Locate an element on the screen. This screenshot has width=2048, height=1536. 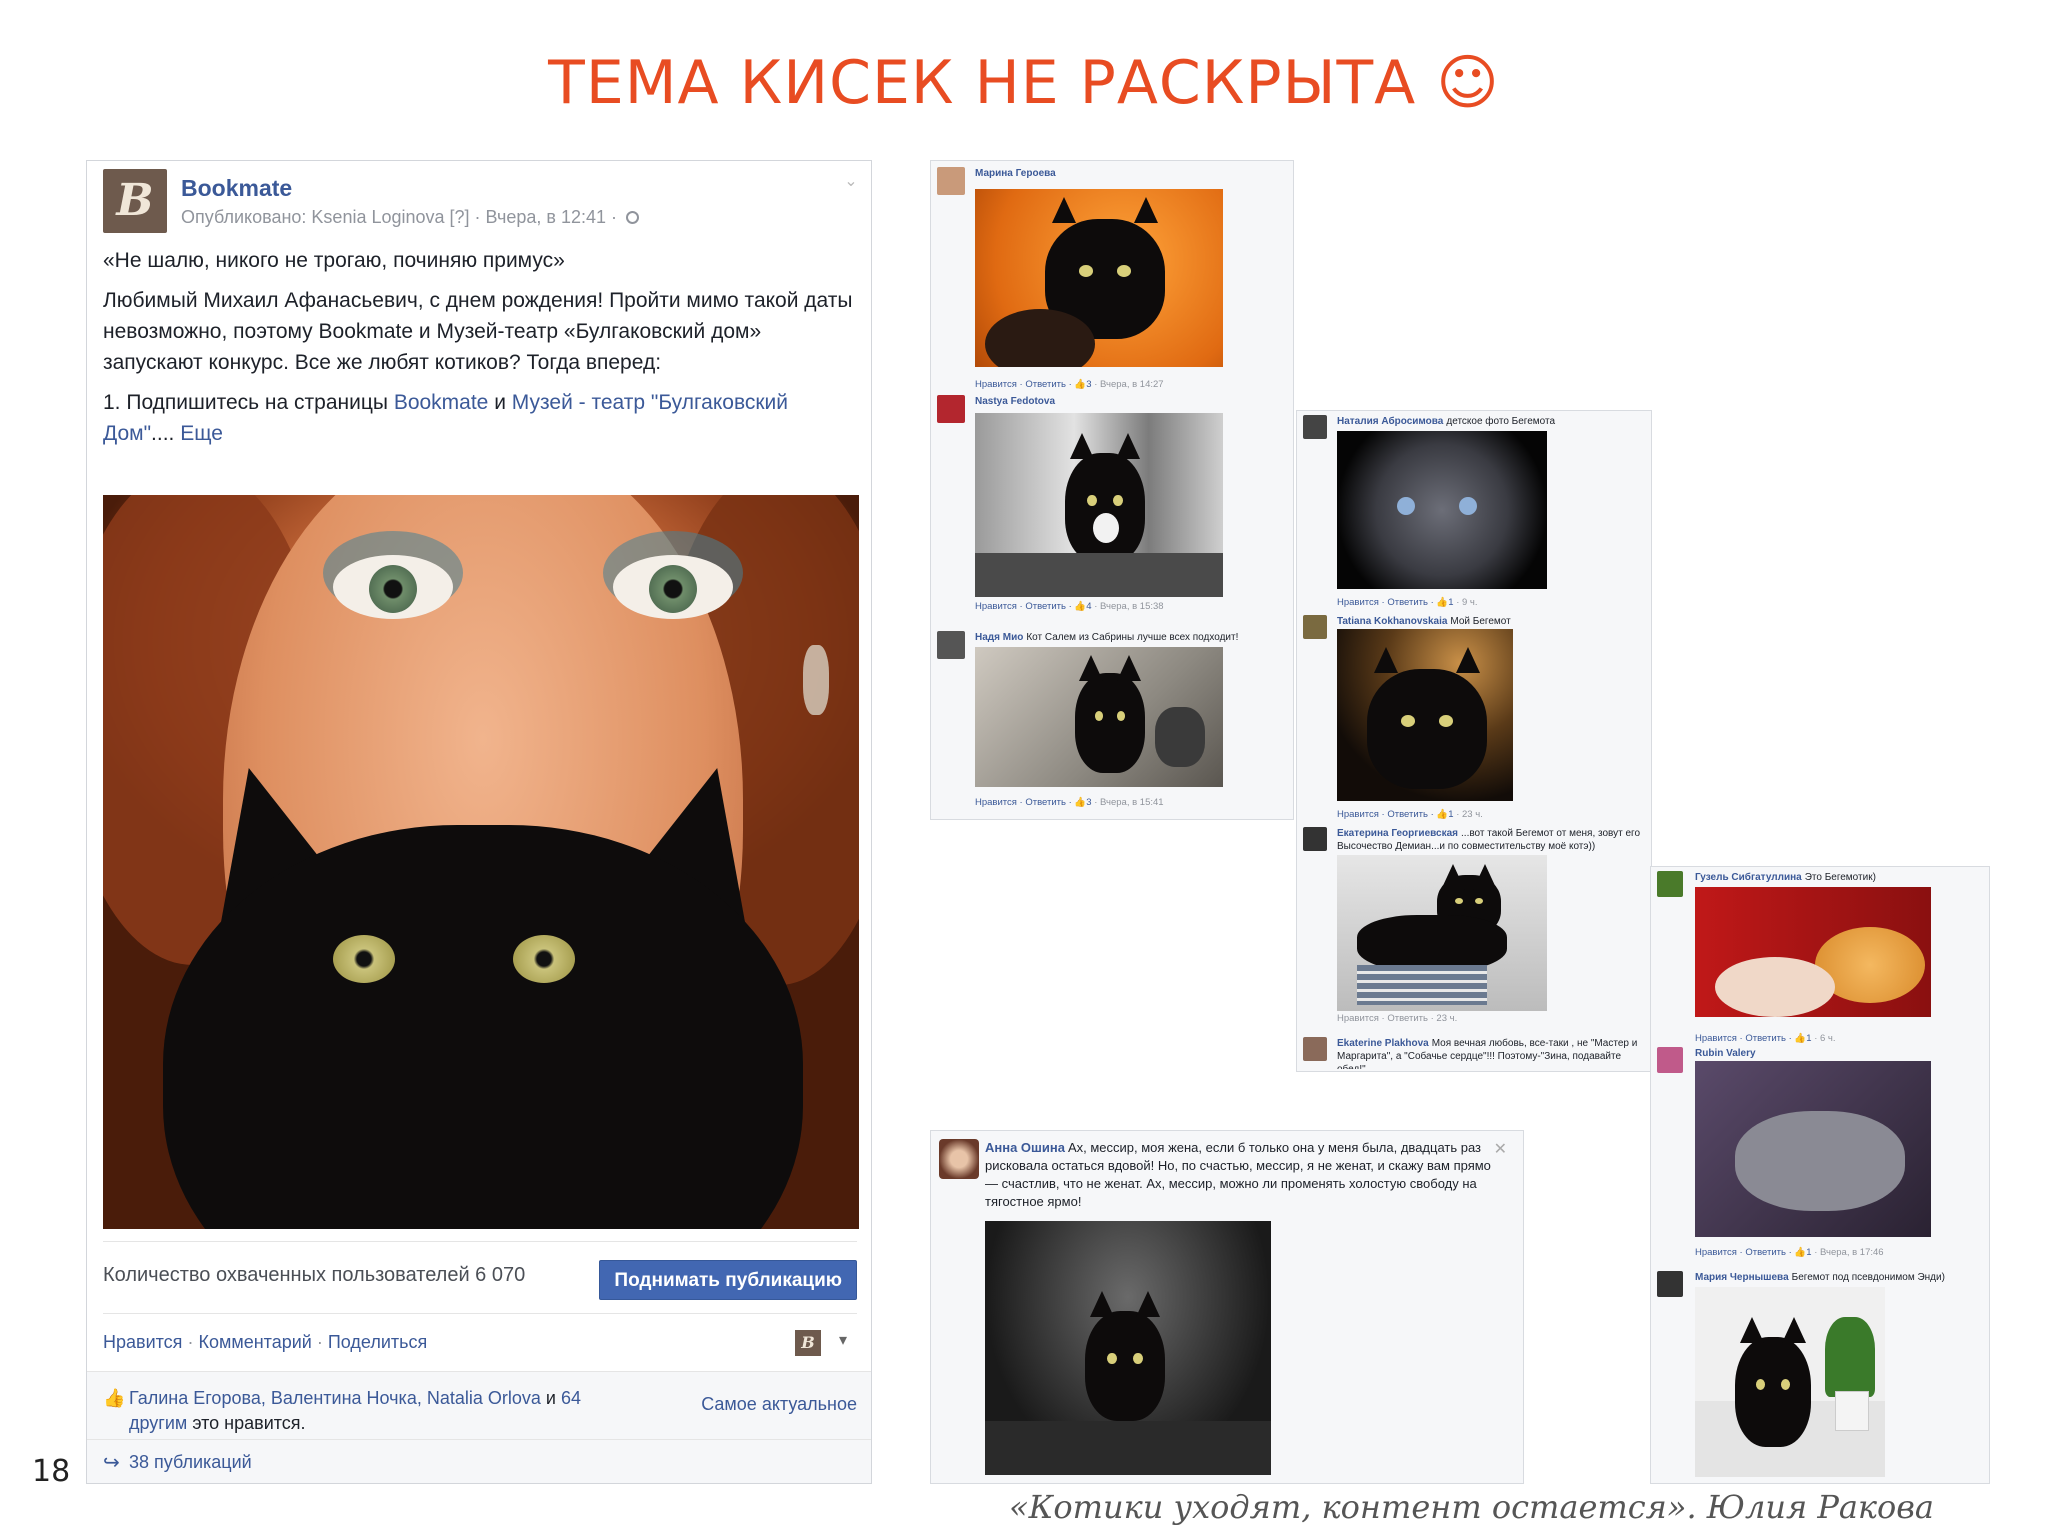
published-by: Опубликовано: Ksenia Loginova is located at coordinates (313, 217).